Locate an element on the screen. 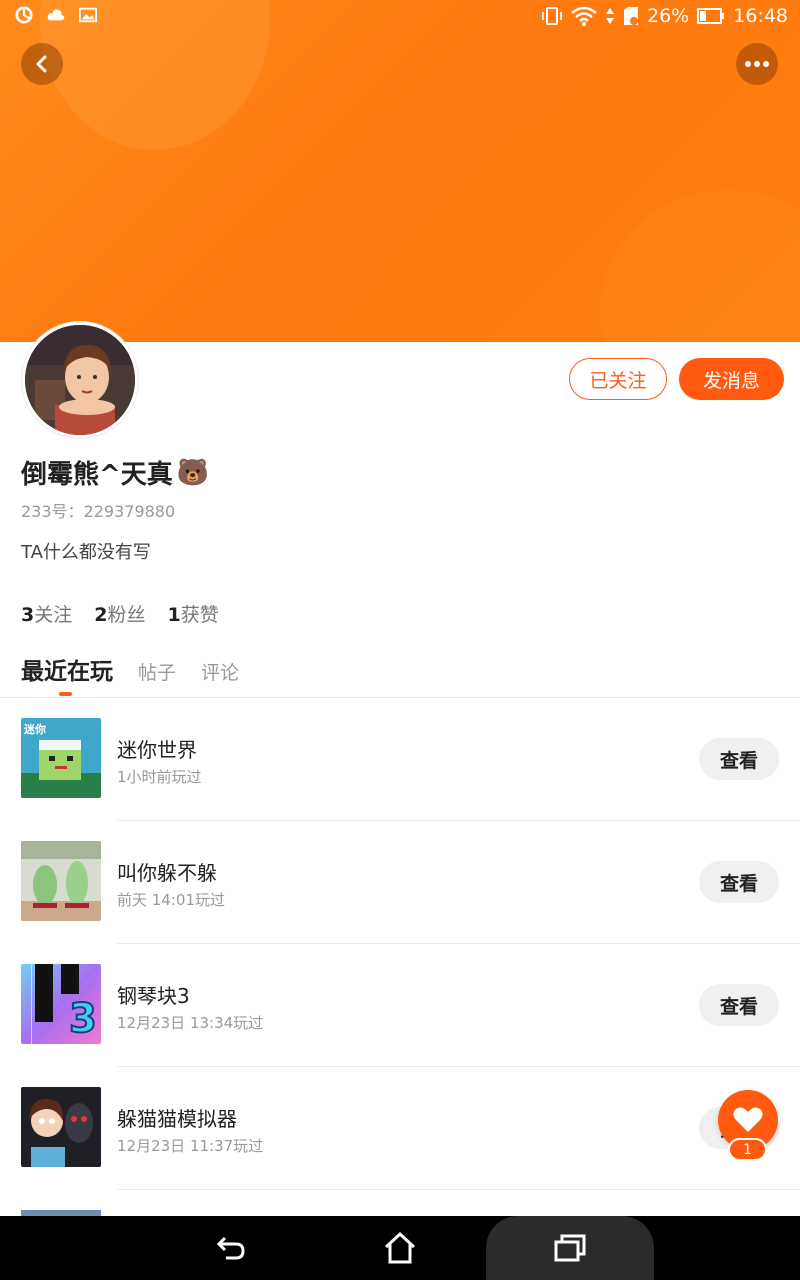 The height and width of the screenshot is (1280, 800). status-bar: 26% 16:48 is located at coordinates (400, 17).